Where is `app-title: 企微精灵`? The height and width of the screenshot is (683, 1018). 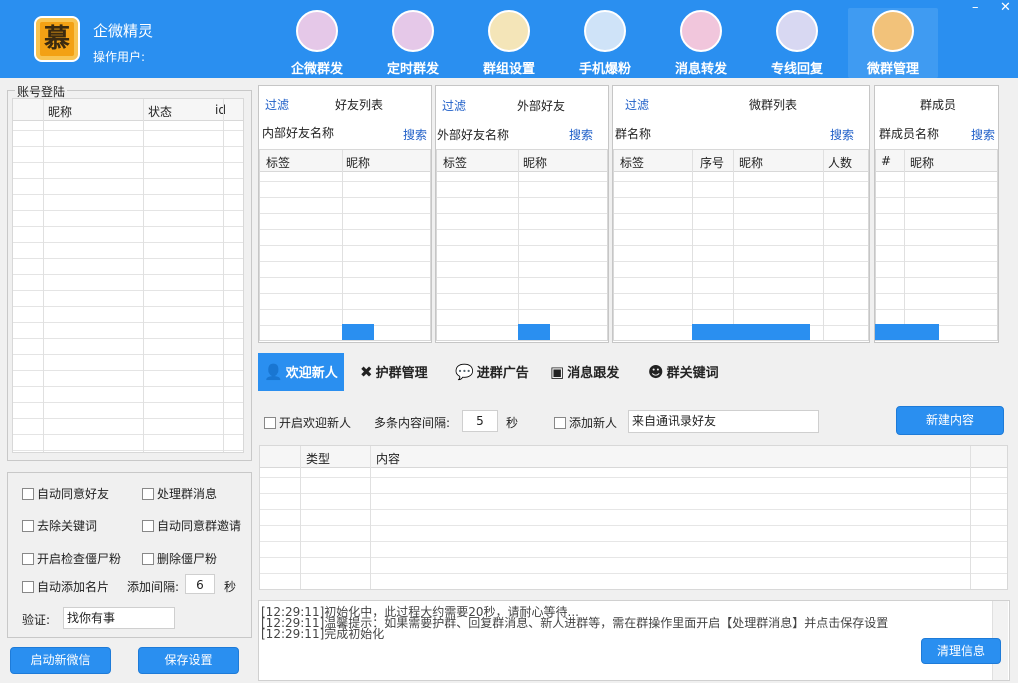 app-title: 企微精灵 is located at coordinates (123, 31).